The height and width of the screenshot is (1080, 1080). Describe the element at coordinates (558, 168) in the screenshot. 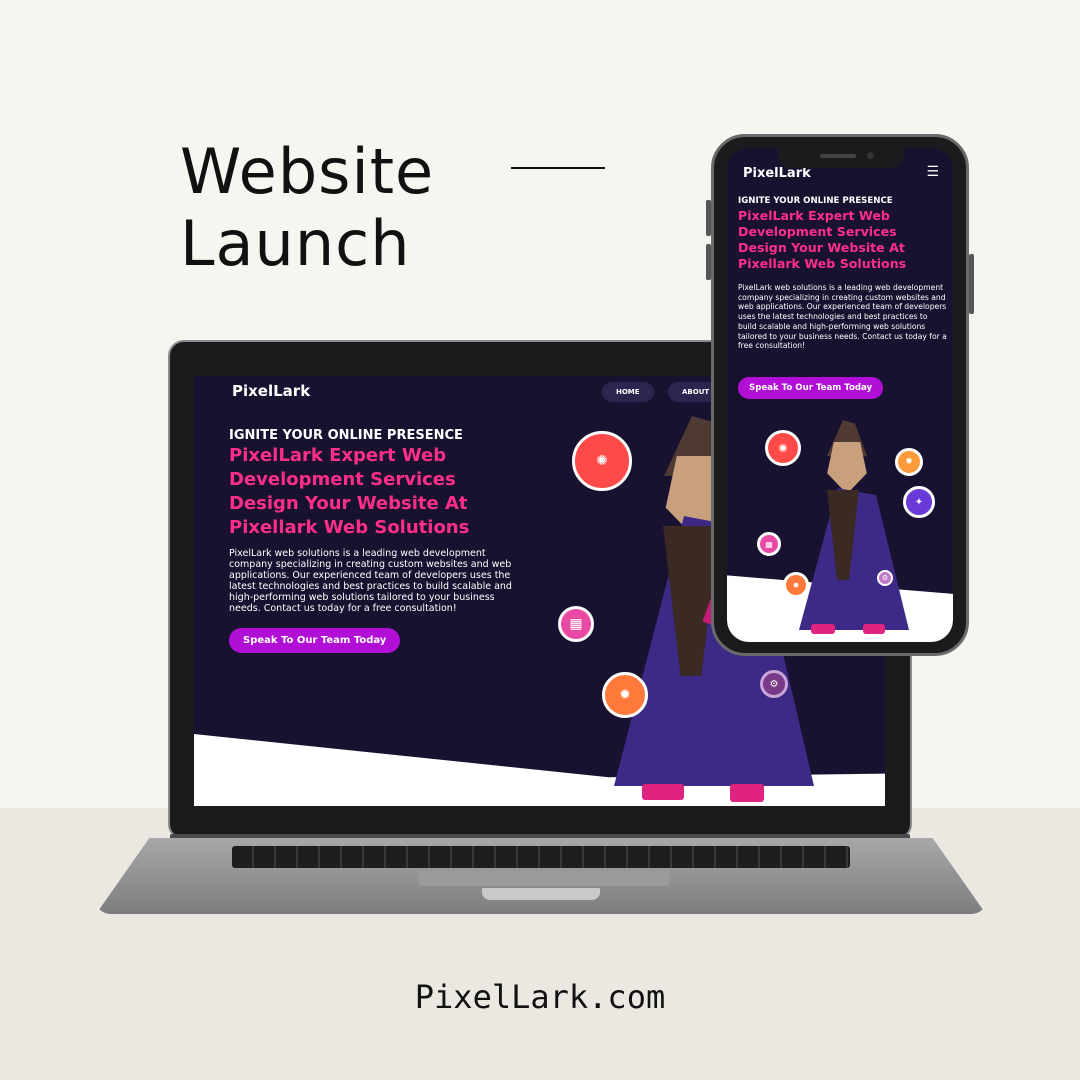

I see `headline-dash` at that location.